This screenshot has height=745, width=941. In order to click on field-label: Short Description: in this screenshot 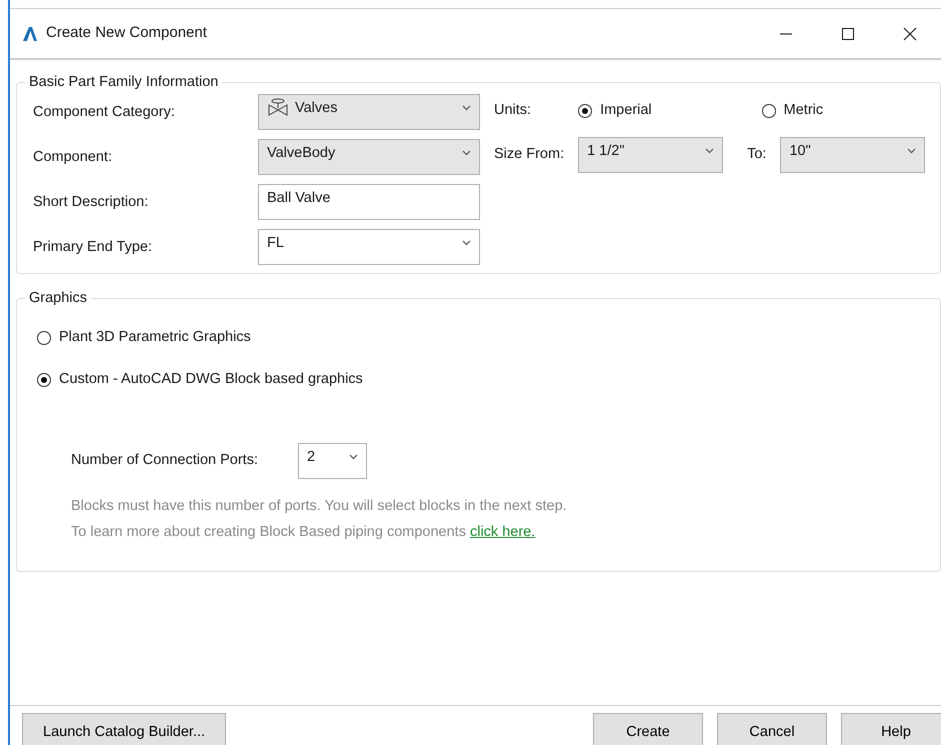, I will do `click(91, 202)`.